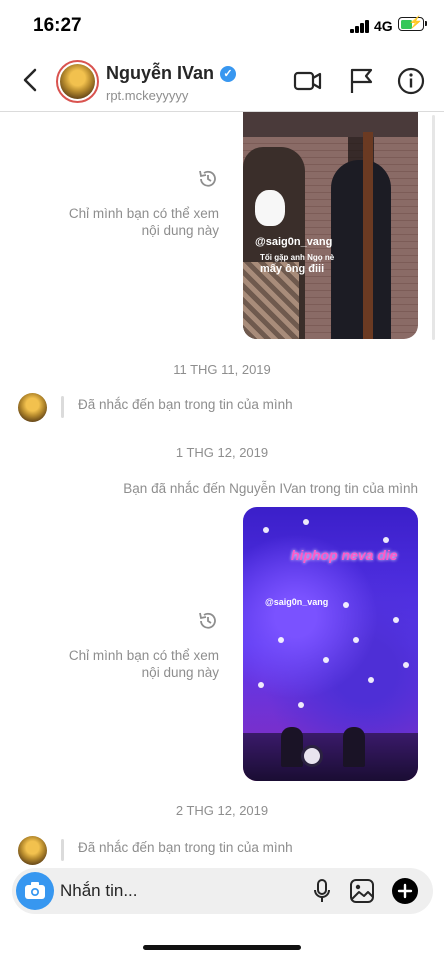 This screenshot has height=960, width=444. What do you see at coordinates (35, 891) in the screenshot?
I see `camera-icon` at bounding box center [35, 891].